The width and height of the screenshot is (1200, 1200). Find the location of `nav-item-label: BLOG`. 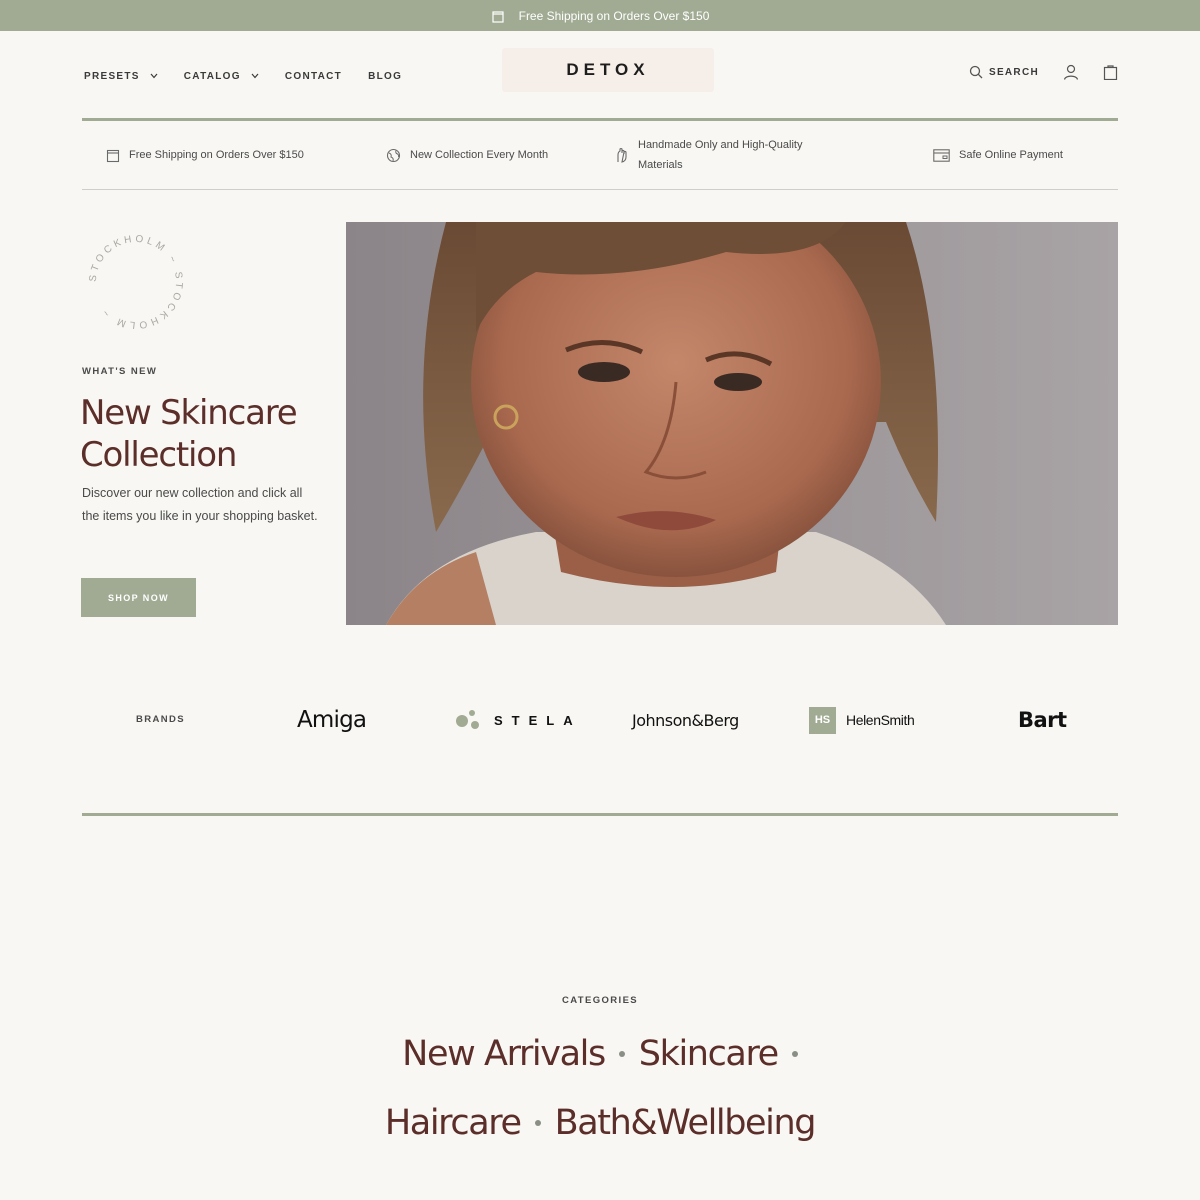

nav-item-label: BLOG is located at coordinates (385, 76).